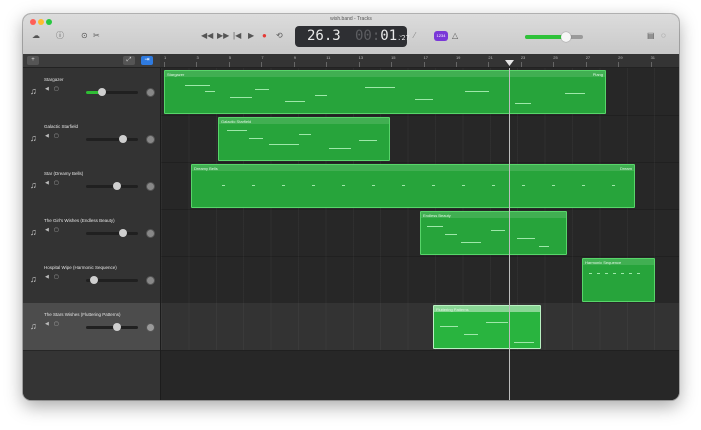 The image size is (701, 430). I want to click on track-lane: Endless Beauty, so click(420, 233).